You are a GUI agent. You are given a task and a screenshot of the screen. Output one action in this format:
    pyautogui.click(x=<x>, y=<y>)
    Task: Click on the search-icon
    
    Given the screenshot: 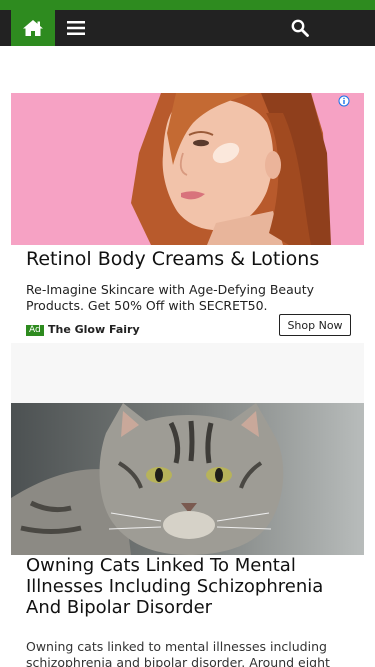 What is the action you would take?
    pyautogui.click(x=300, y=28)
    